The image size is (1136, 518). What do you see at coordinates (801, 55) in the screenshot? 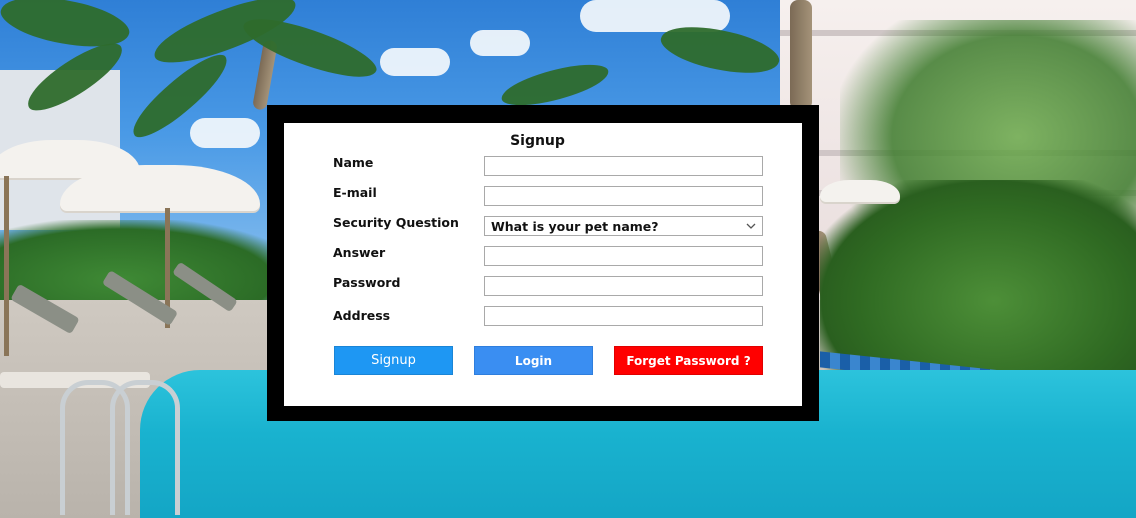
I see `palm-trunk` at bounding box center [801, 55].